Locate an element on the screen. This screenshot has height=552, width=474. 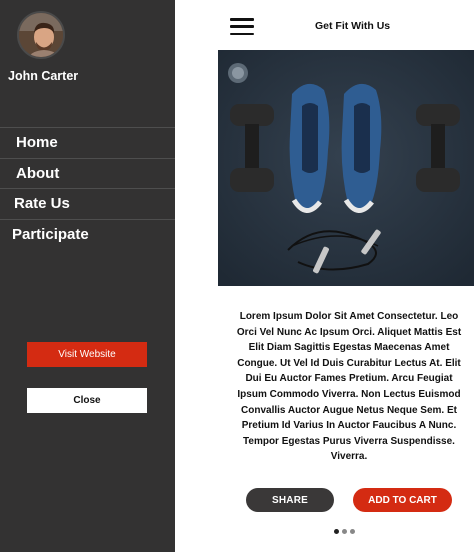
user-name: John Carter is located at coordinates (43, 76).